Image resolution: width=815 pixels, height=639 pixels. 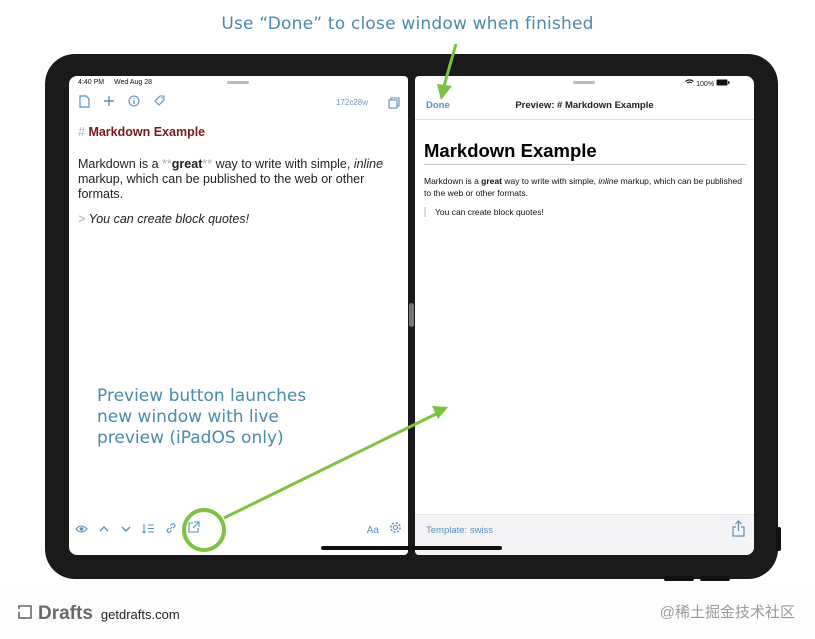 What do you see at coordinates (137, 530) in the screenshot?
I see `editor-bottom-toolbar` at bounding box center [137, 530].